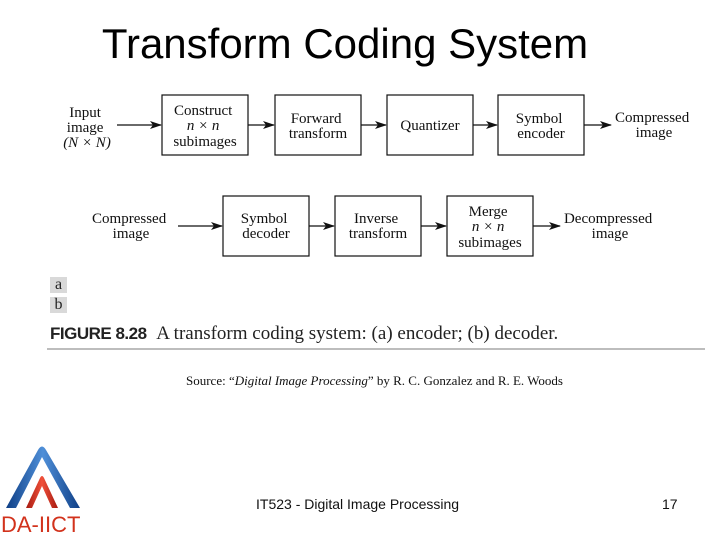  Describe the element at coordinates (266, 226) in the screenshot. I see `symbol-decoder-label: Symbol decoder` at that location.